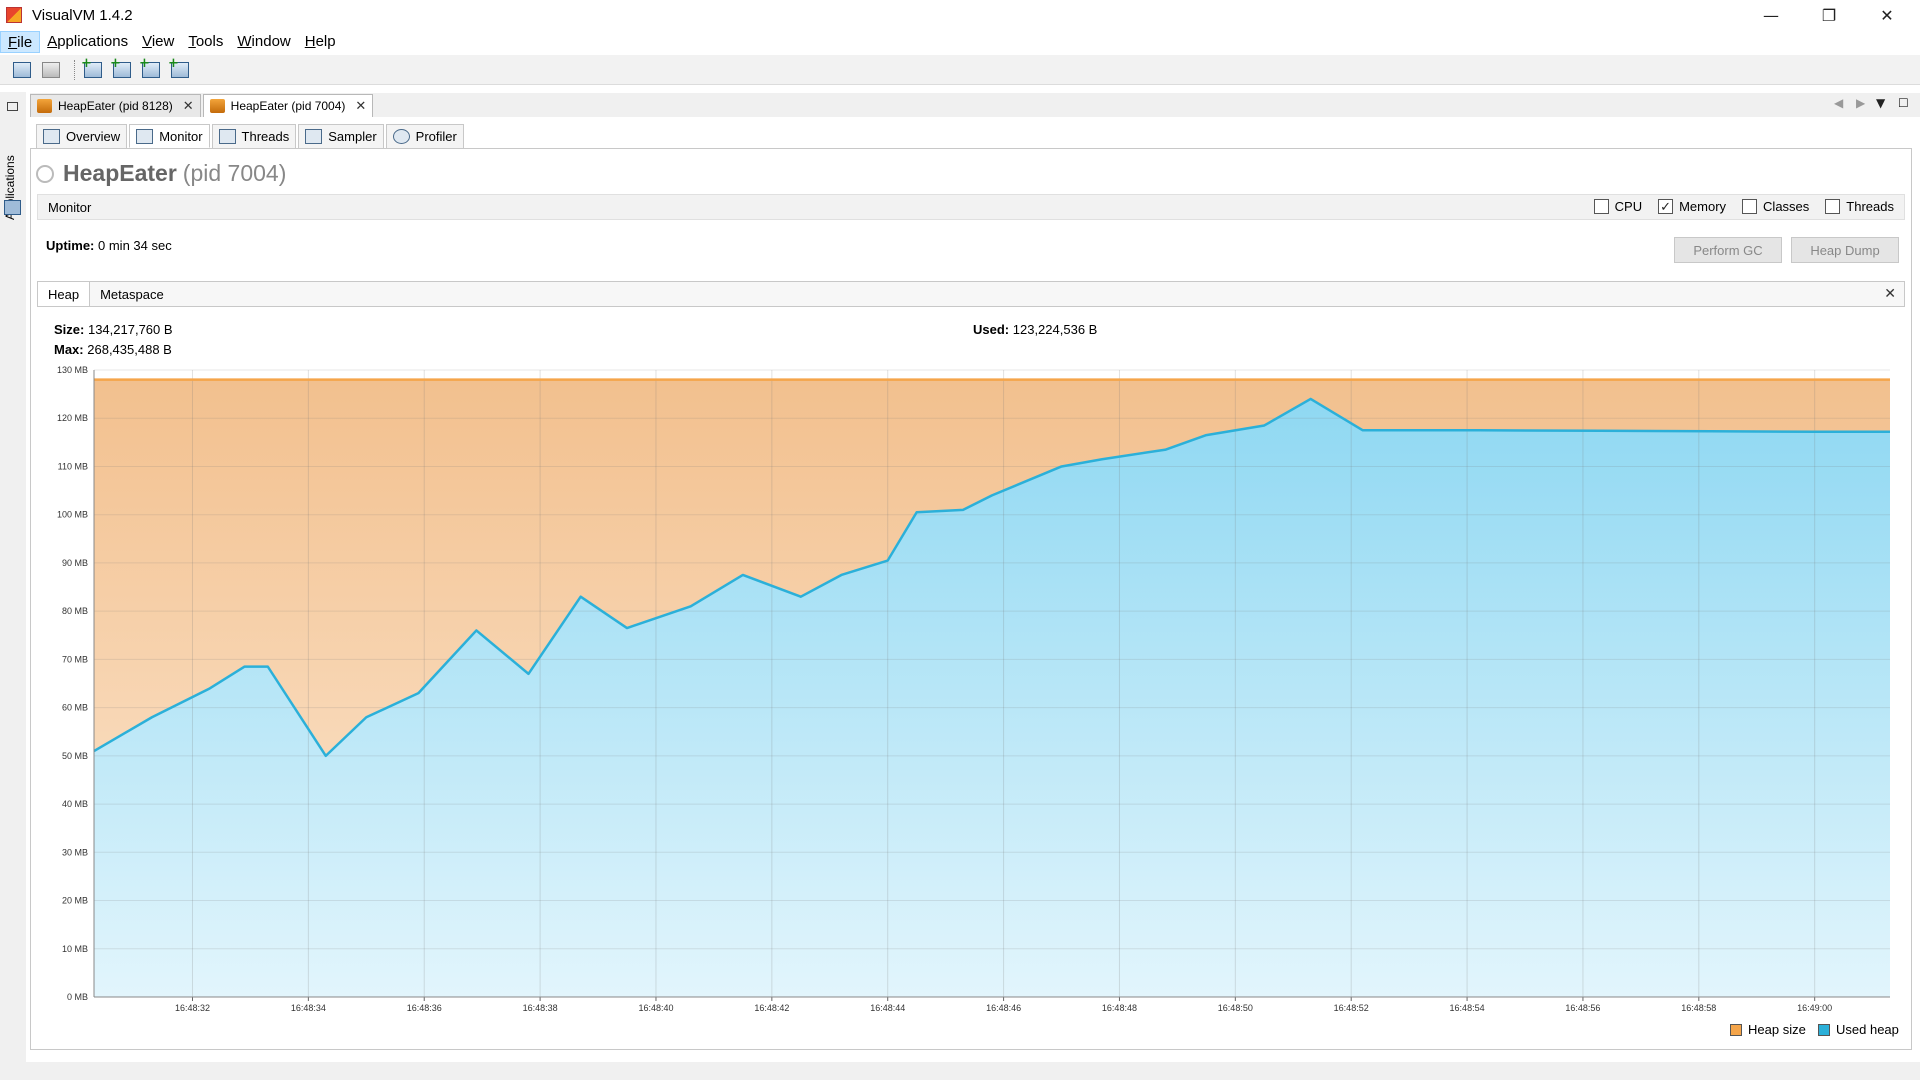 The image size is (1920, 1080). Describe the element at coordinates (655, 1008) in the screenshot. I see `x-tick-label: 16:48:40` at that location.